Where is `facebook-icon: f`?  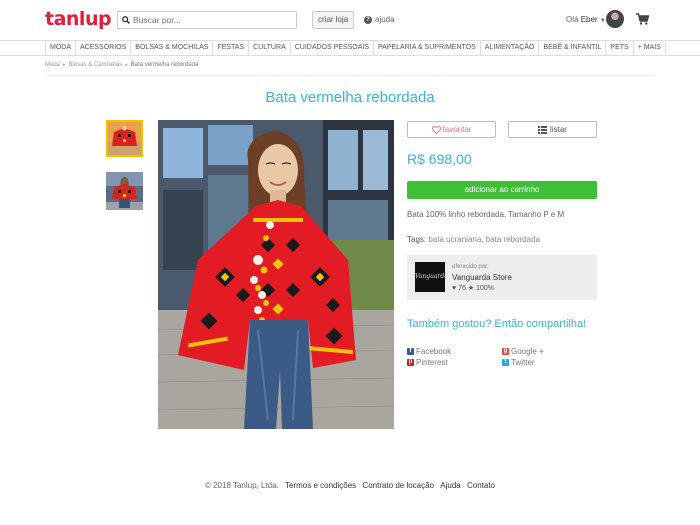 facebook-icon: f is located at coordinates (410, 351).